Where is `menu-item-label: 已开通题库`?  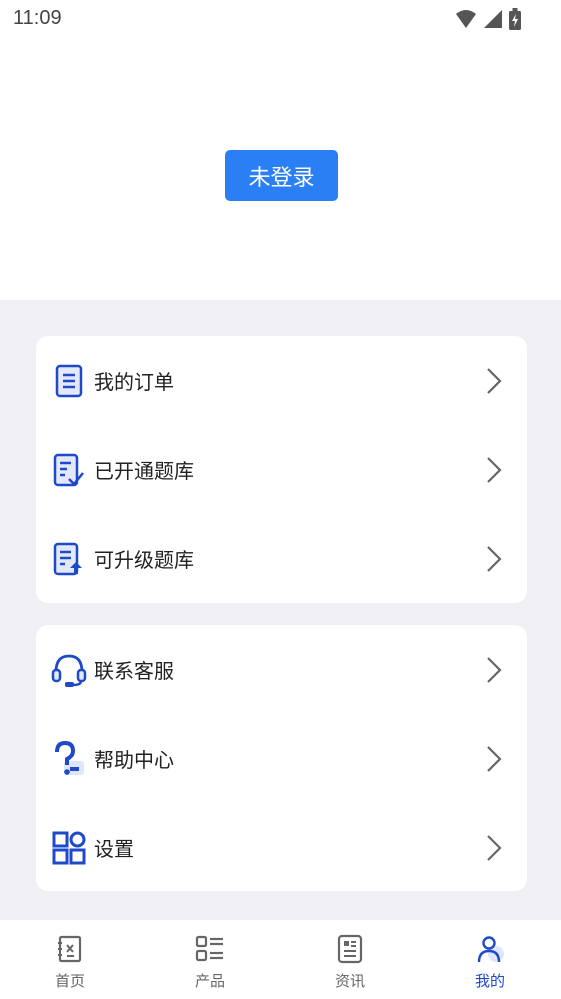 menu-item-label: 已开通题库 is located at coordinates (144, 471).